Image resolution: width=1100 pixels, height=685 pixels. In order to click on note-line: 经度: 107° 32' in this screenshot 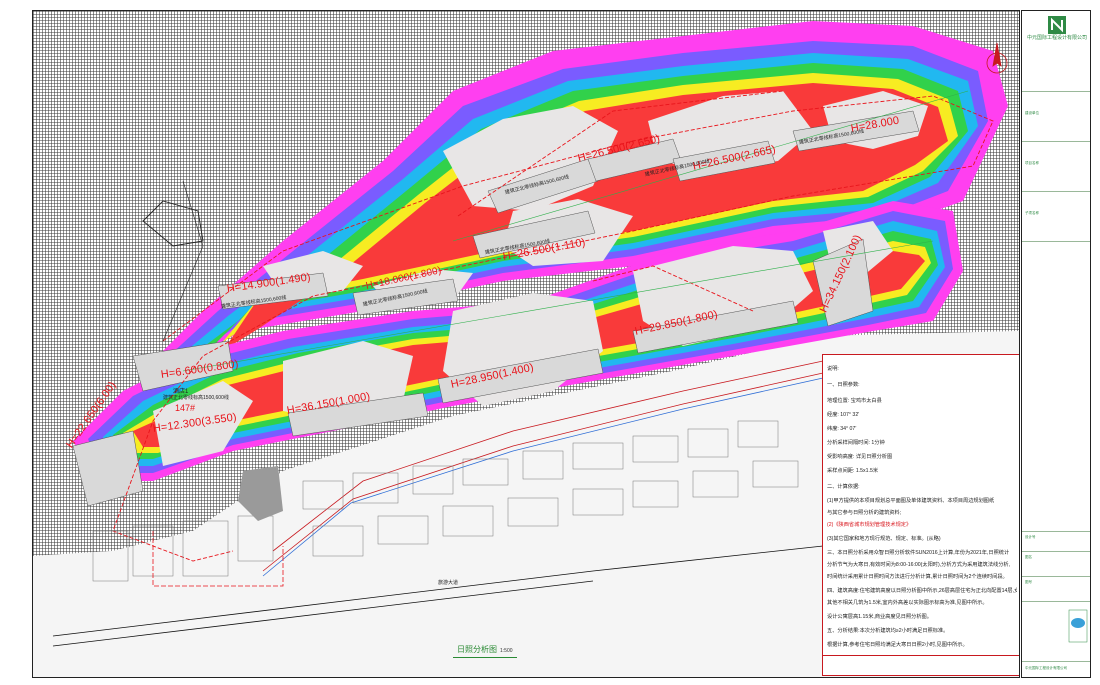, I will do `click(843, 415)`.